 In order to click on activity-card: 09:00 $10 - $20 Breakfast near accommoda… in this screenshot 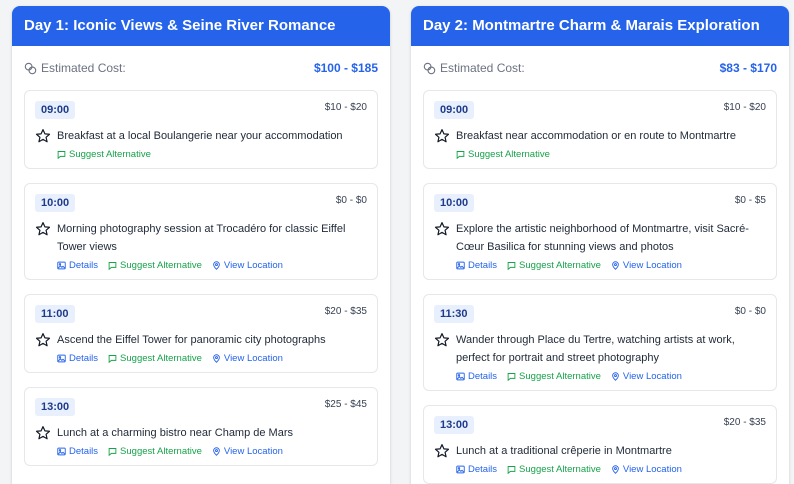, I will do `click(600, 129)`.